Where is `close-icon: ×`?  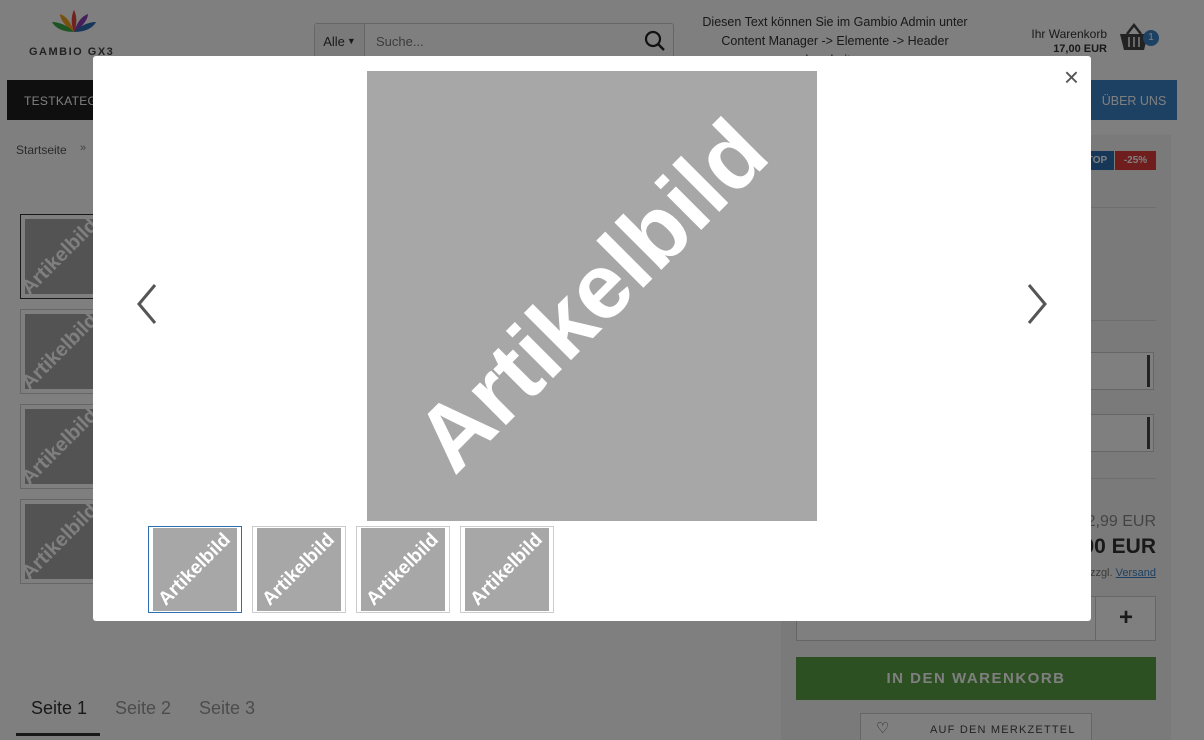
close-icon: × is located at coordinates (1071, 77).